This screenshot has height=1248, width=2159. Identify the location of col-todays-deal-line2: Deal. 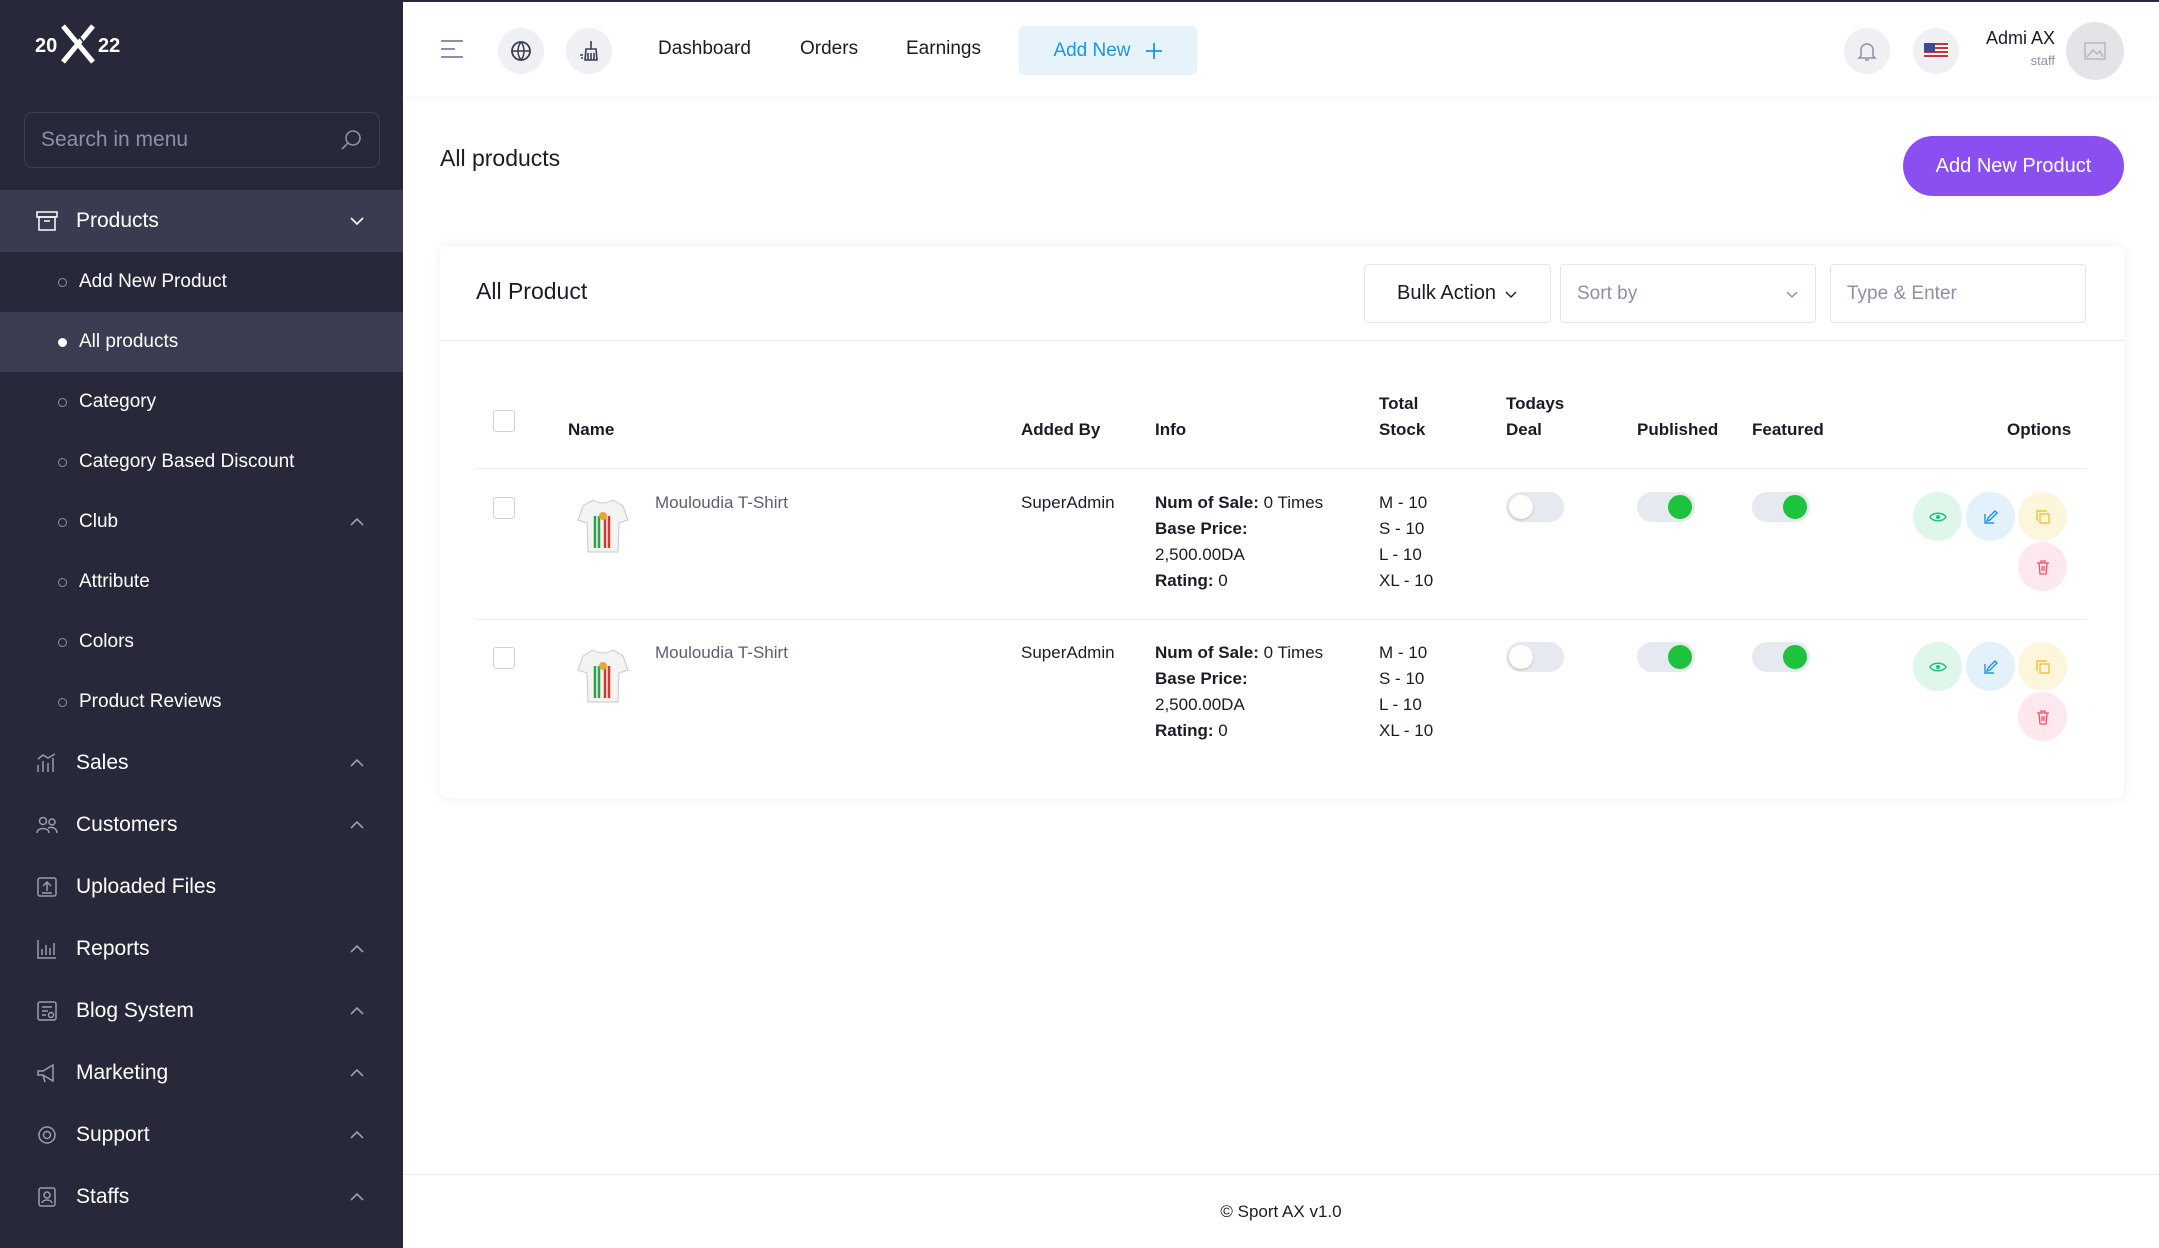
(1524, 429).